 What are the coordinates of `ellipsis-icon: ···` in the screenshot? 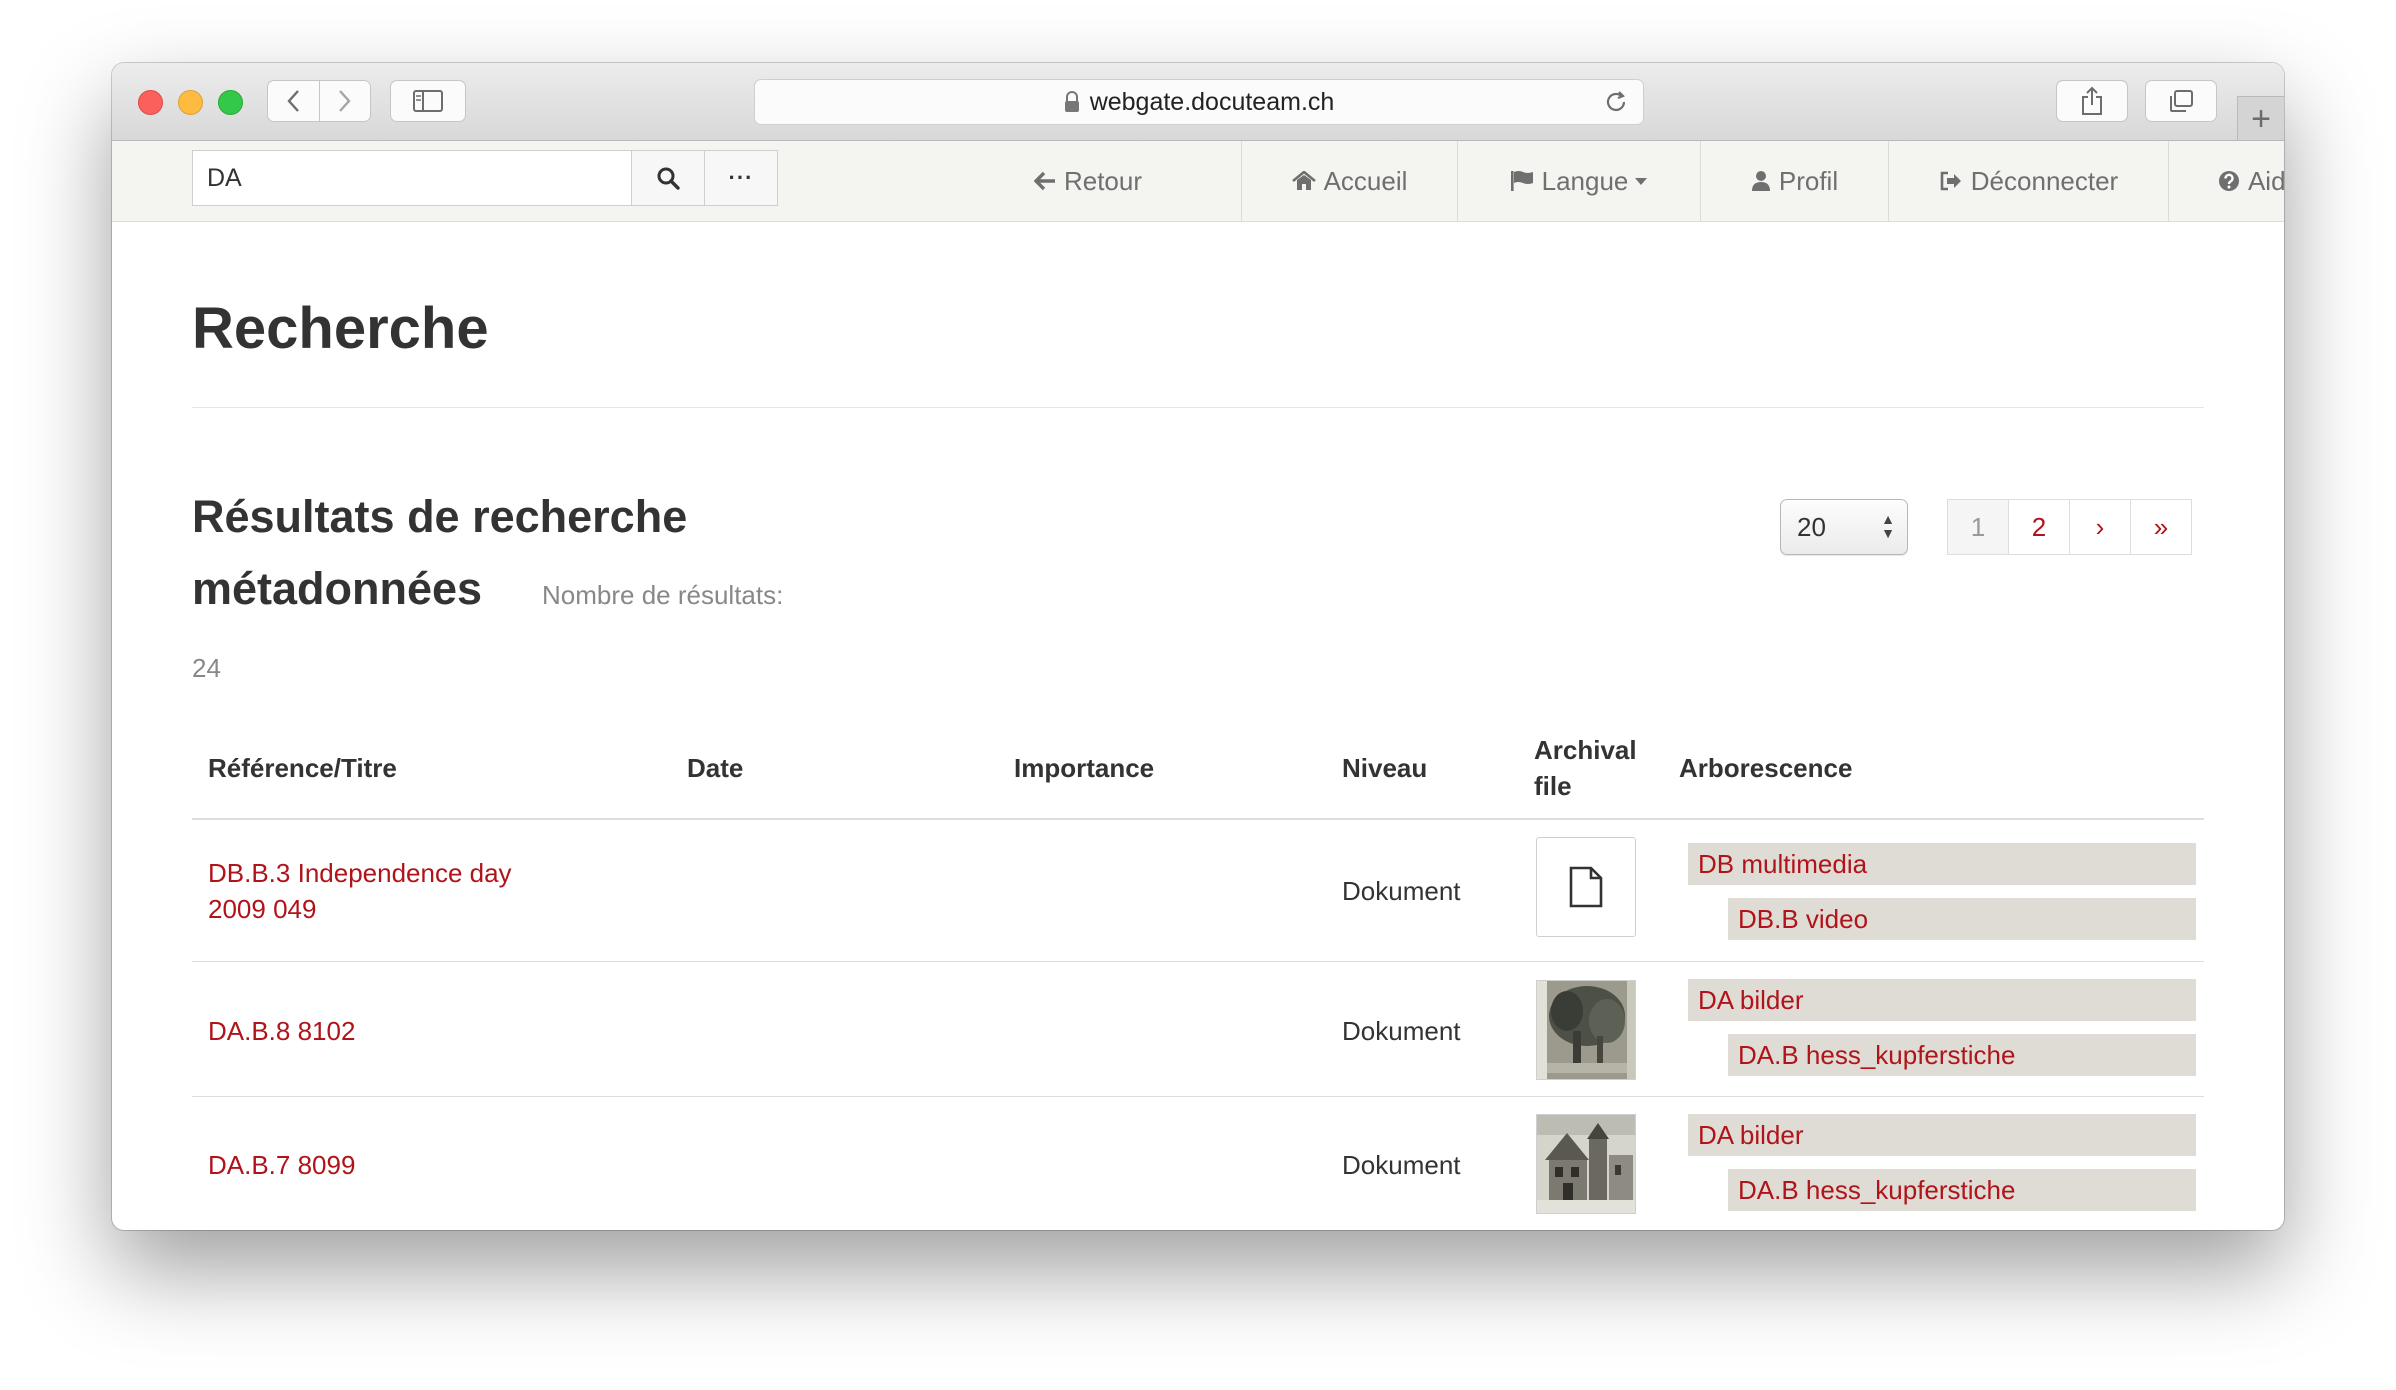 It's located at (741, 177).